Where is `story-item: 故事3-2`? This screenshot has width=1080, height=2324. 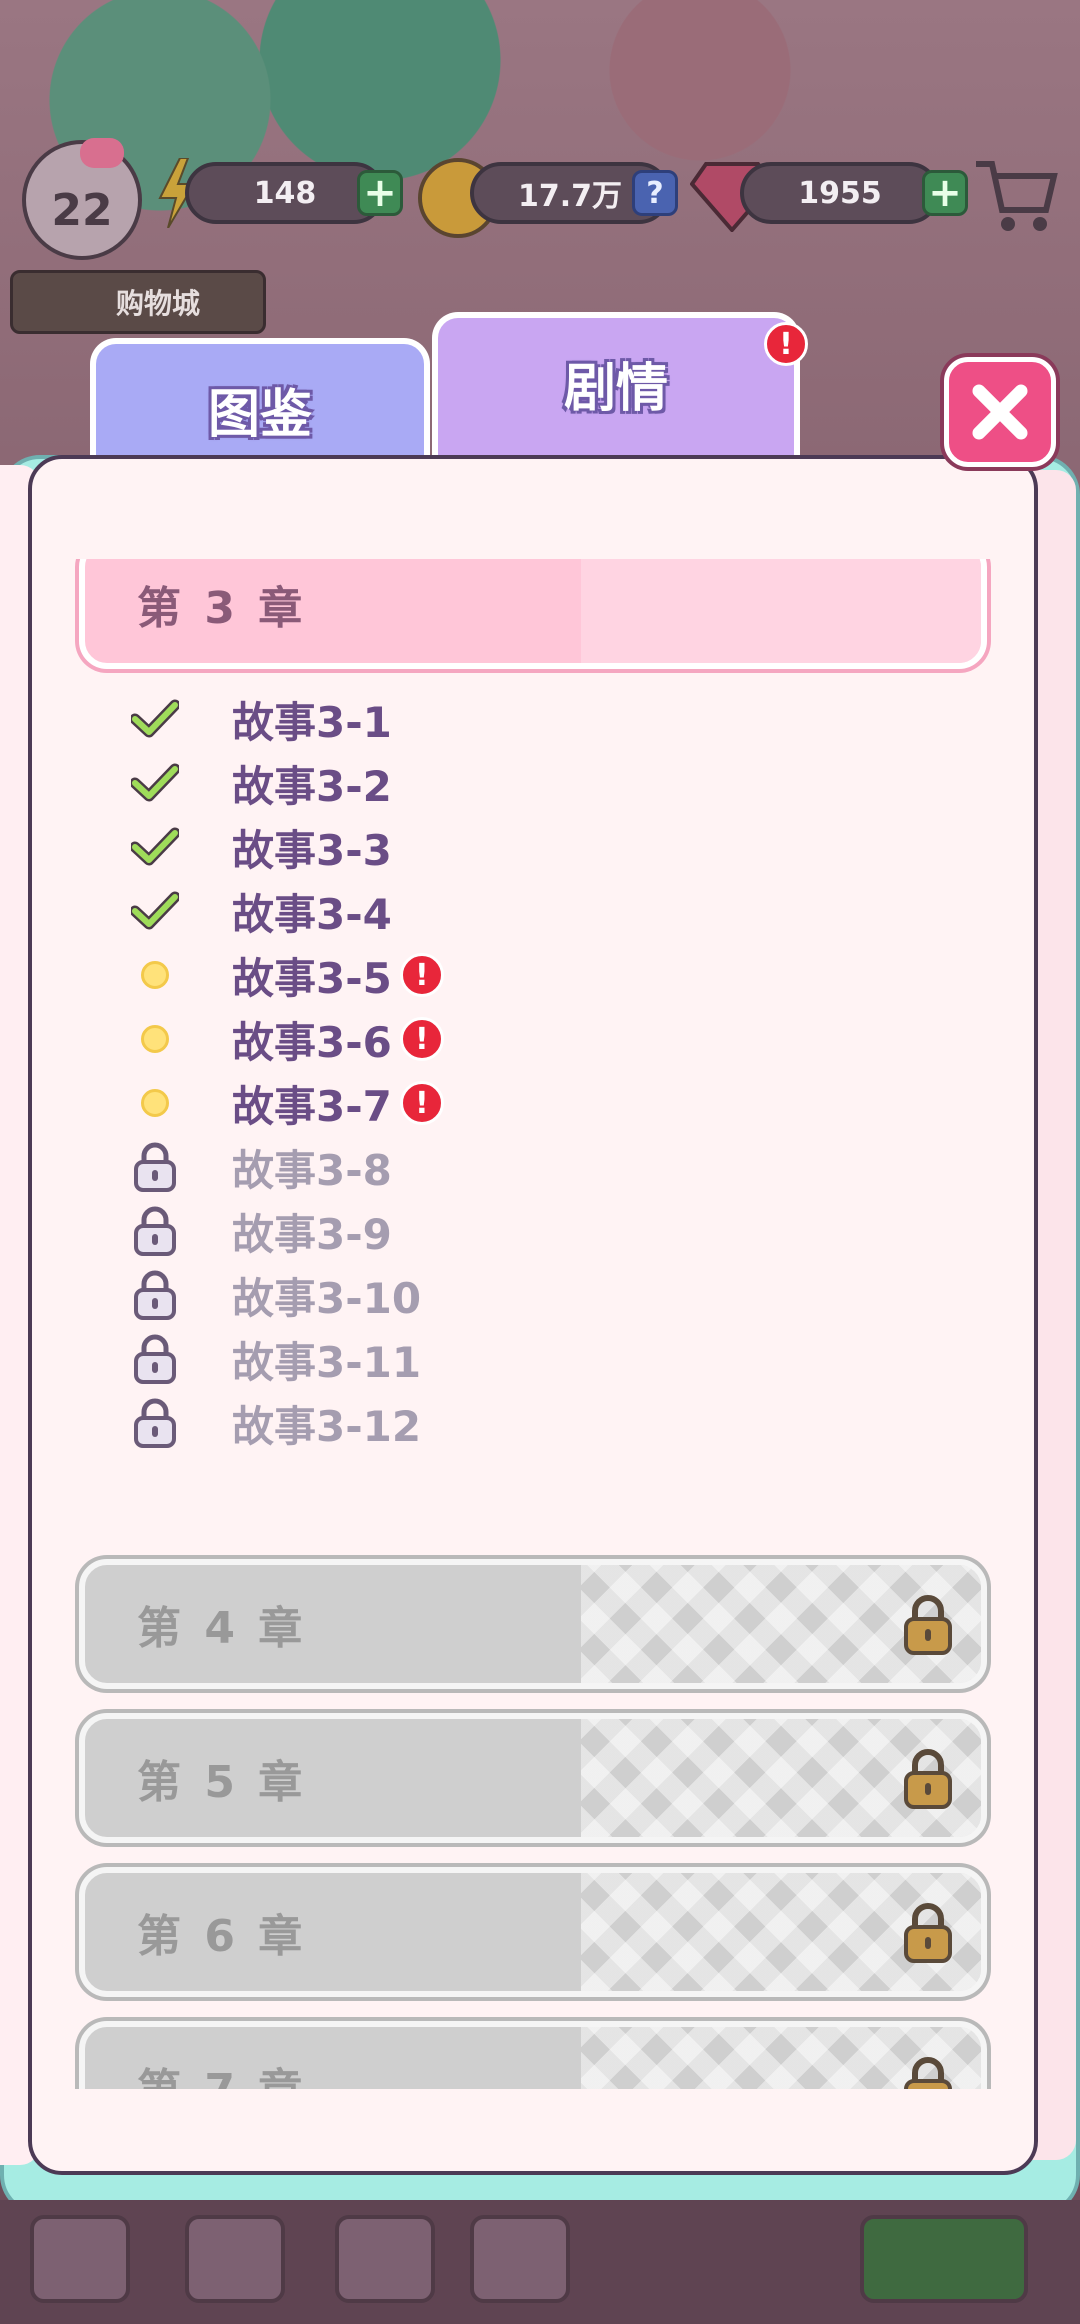
story-item: 故事3-2 is located at coordinates (261, 783).